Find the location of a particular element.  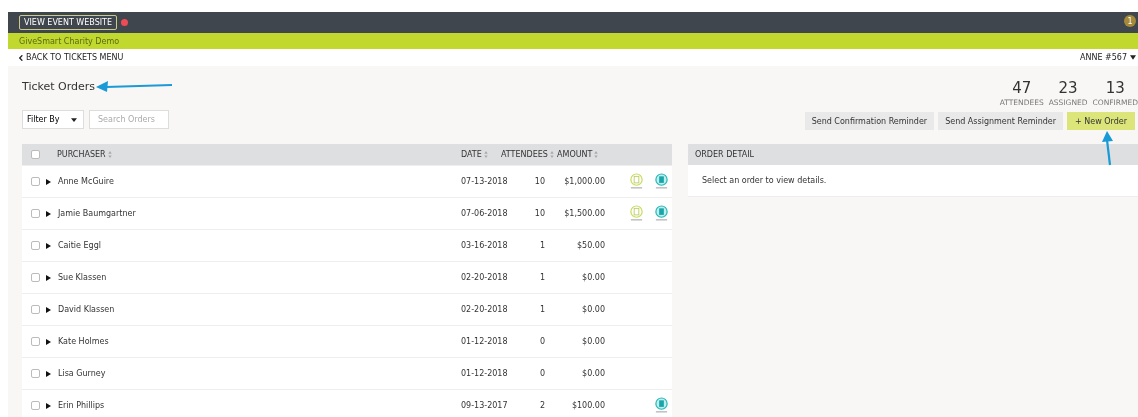

purchaser-name: Lisa Gurney is located at coordinates (259, 373).